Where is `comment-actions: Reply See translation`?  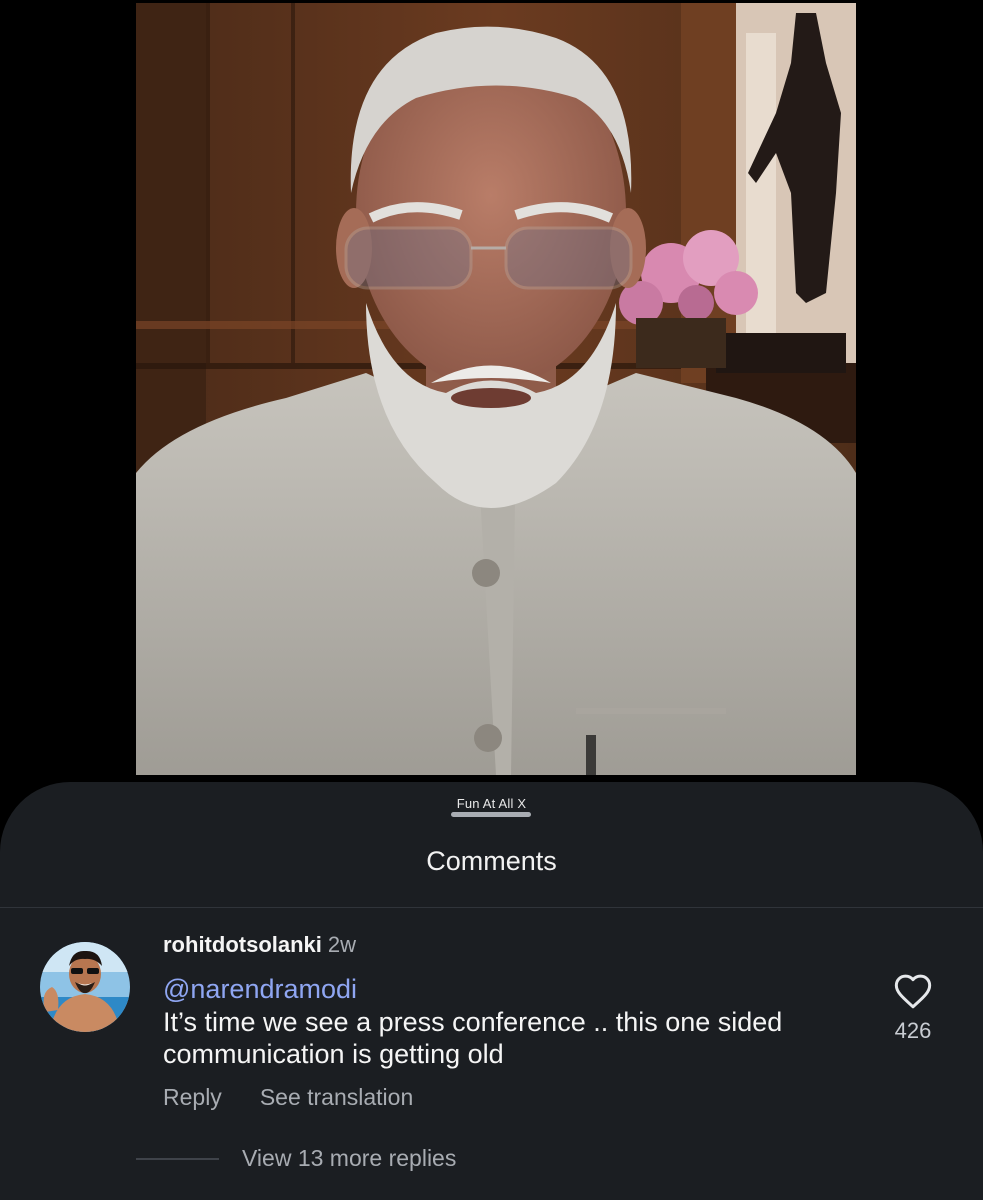 comment-actions: Reply See translation is located at coordinates (288, 1097).